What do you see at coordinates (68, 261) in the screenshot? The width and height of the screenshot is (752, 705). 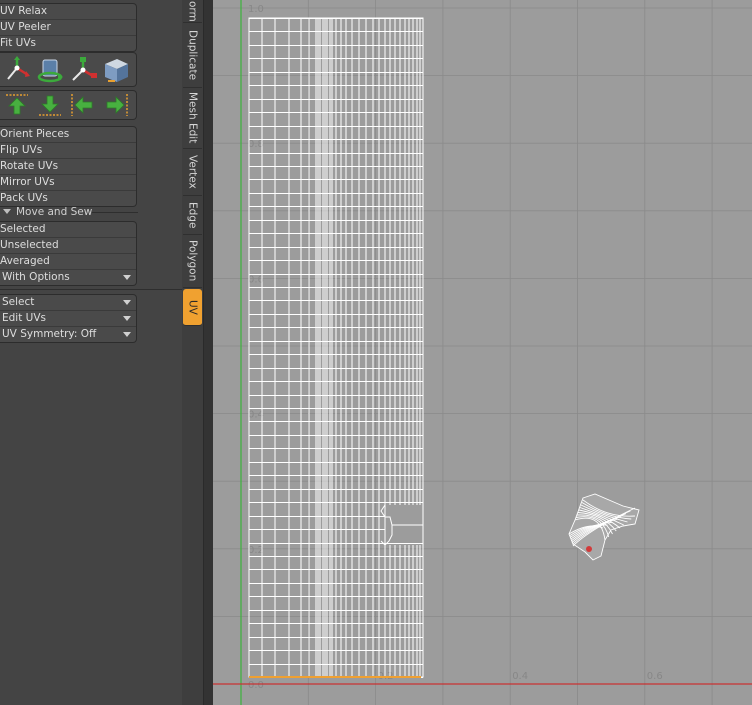 I see `sew-averaged-button: Averaged` at bounding box center [68, 261].